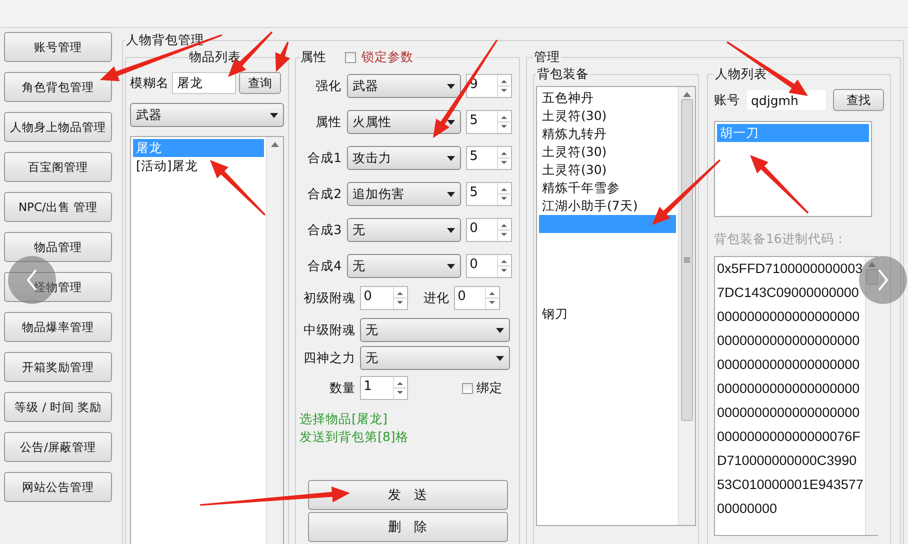  I want to click on field-label: 进化, so click(436, 298).